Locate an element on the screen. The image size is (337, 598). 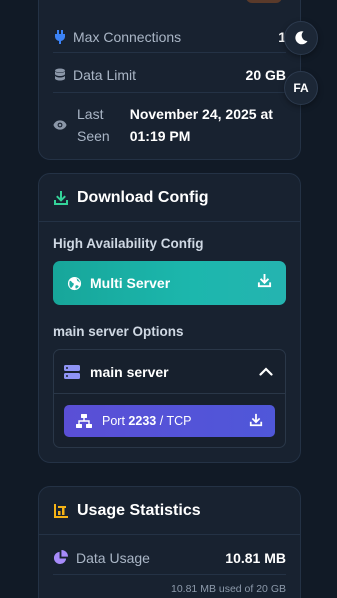
data-usage-value: 10.81 MB is located at coordinates (255, 557).